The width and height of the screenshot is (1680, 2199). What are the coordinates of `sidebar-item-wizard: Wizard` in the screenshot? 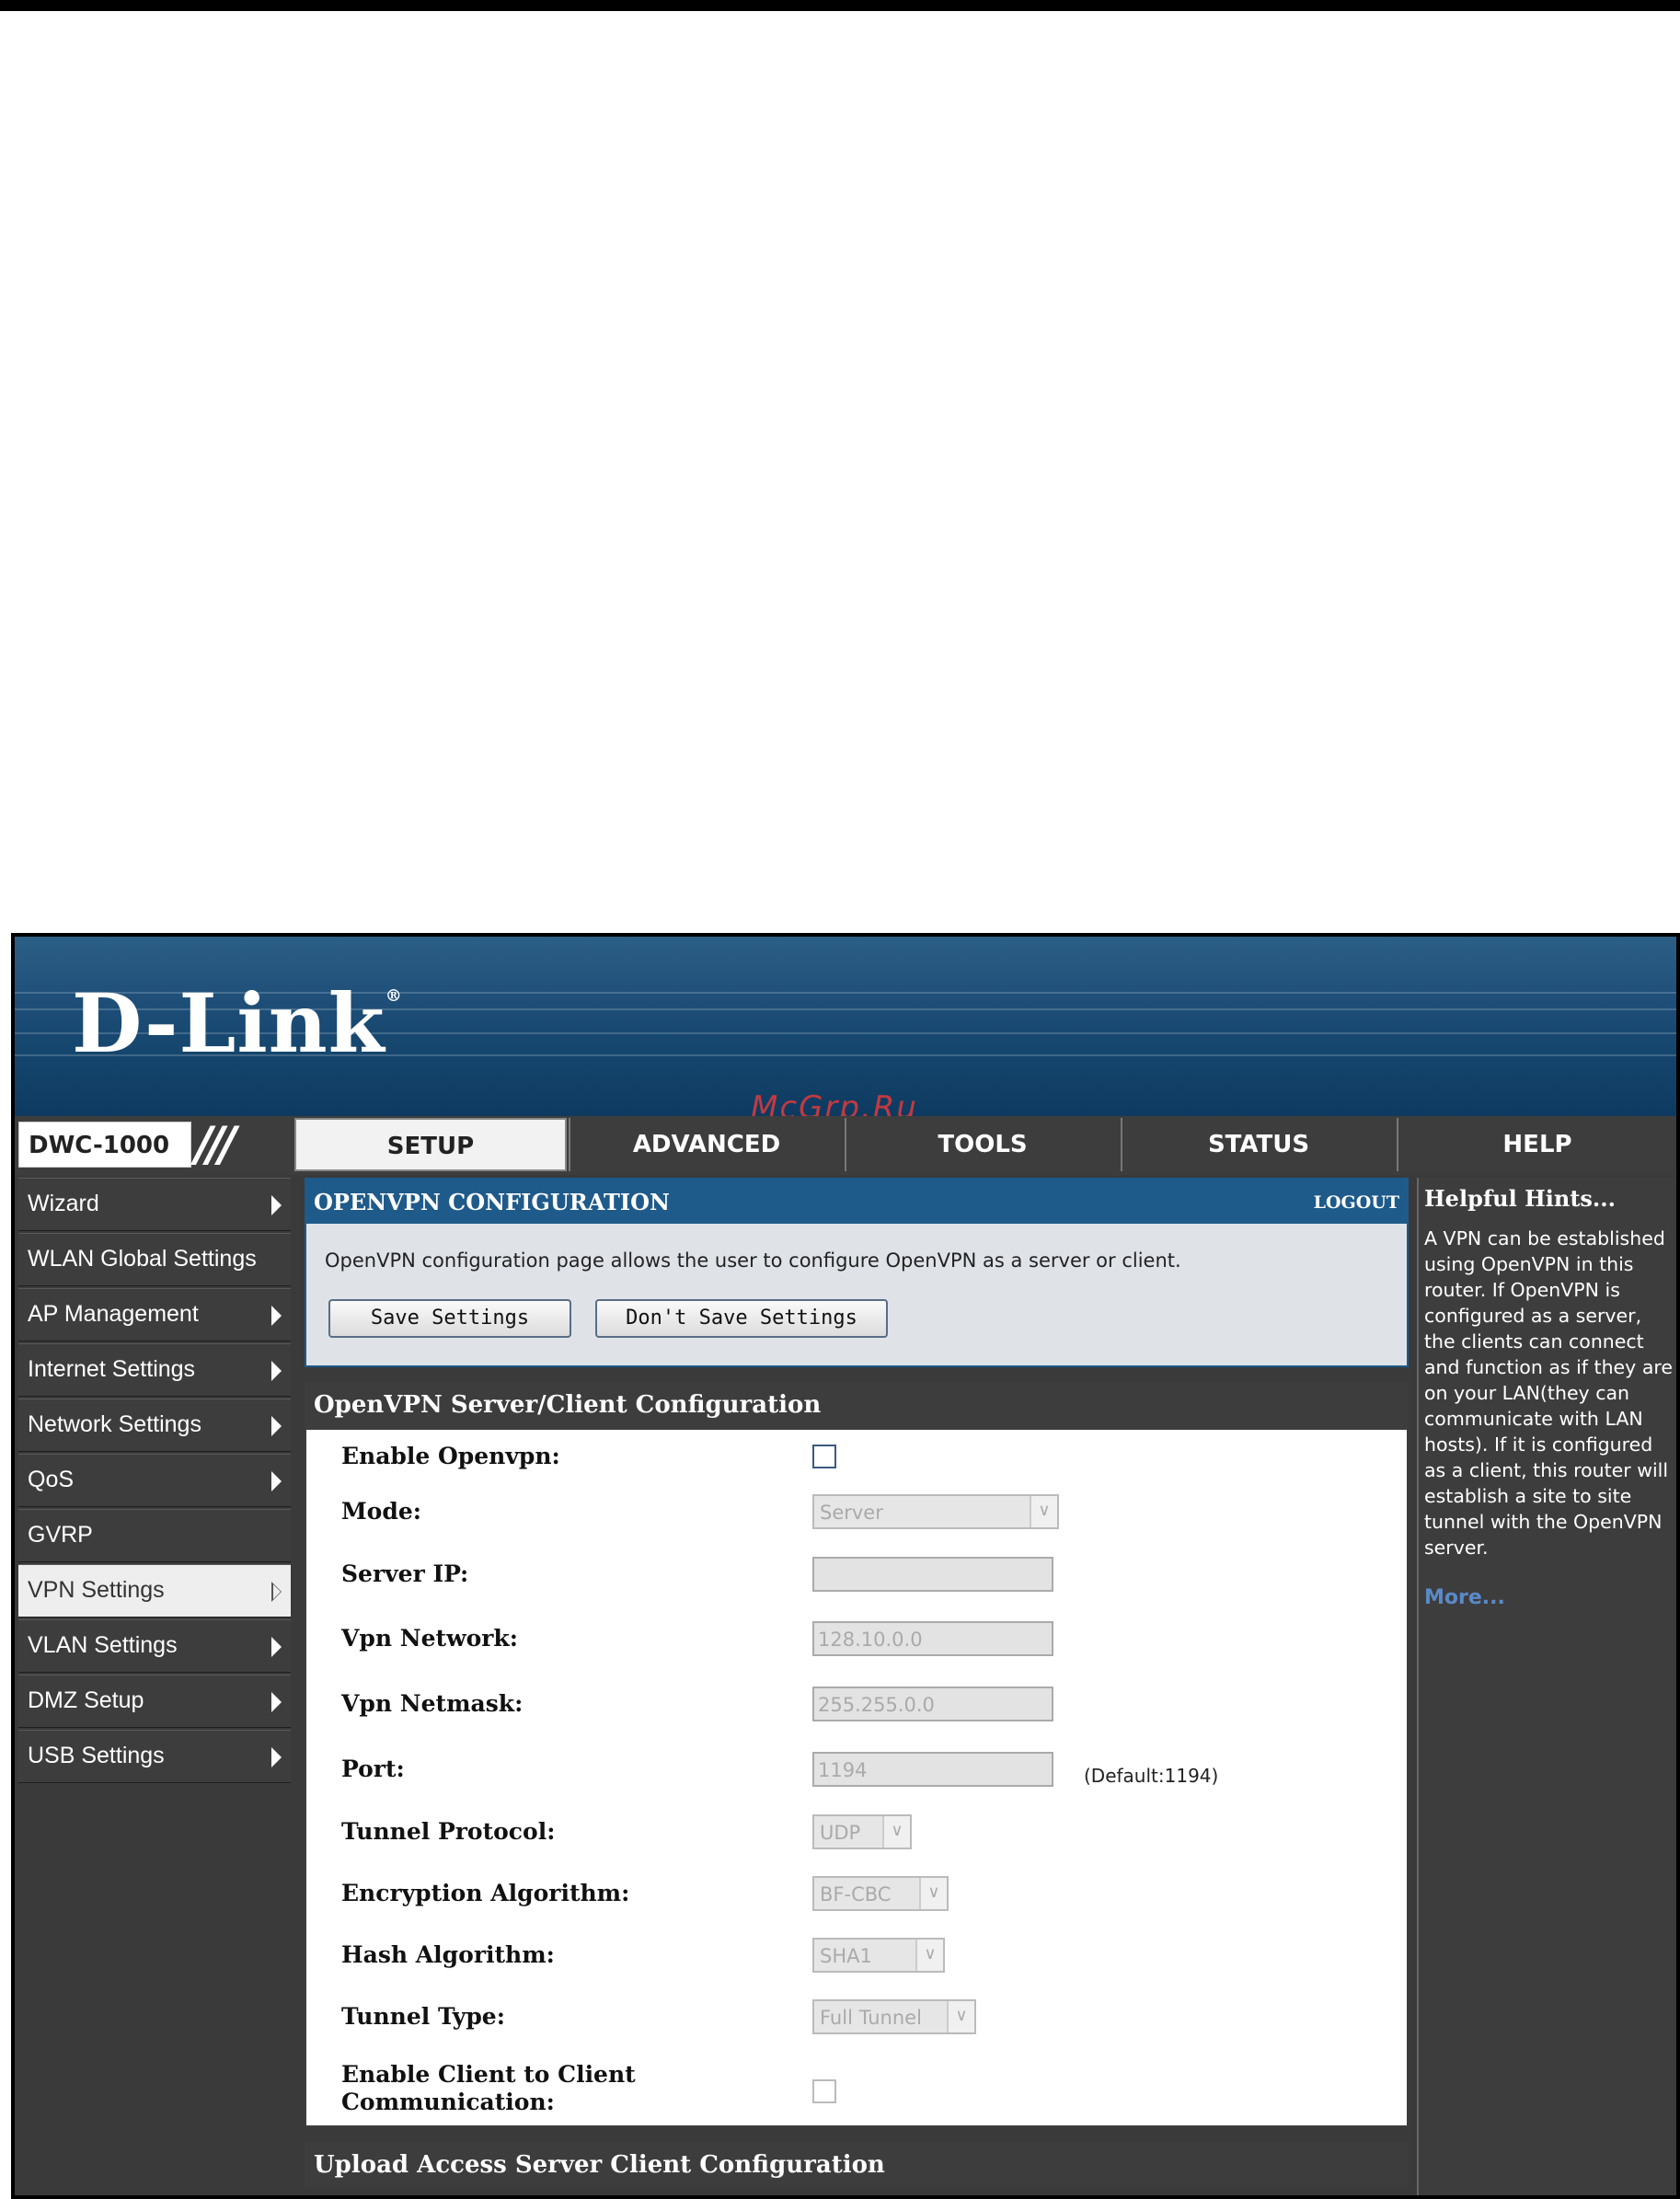 It's located at (154, 1204).